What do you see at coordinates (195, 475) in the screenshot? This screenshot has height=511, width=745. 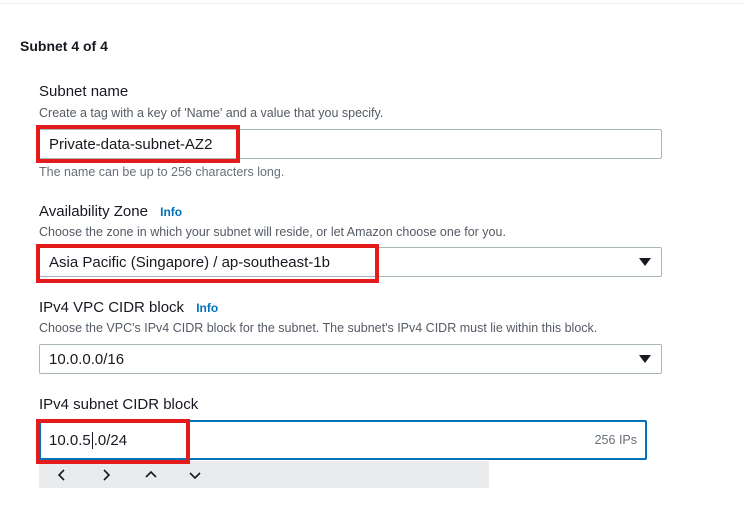 I see `chevron-down-icon` at bounding box center [195, 475].